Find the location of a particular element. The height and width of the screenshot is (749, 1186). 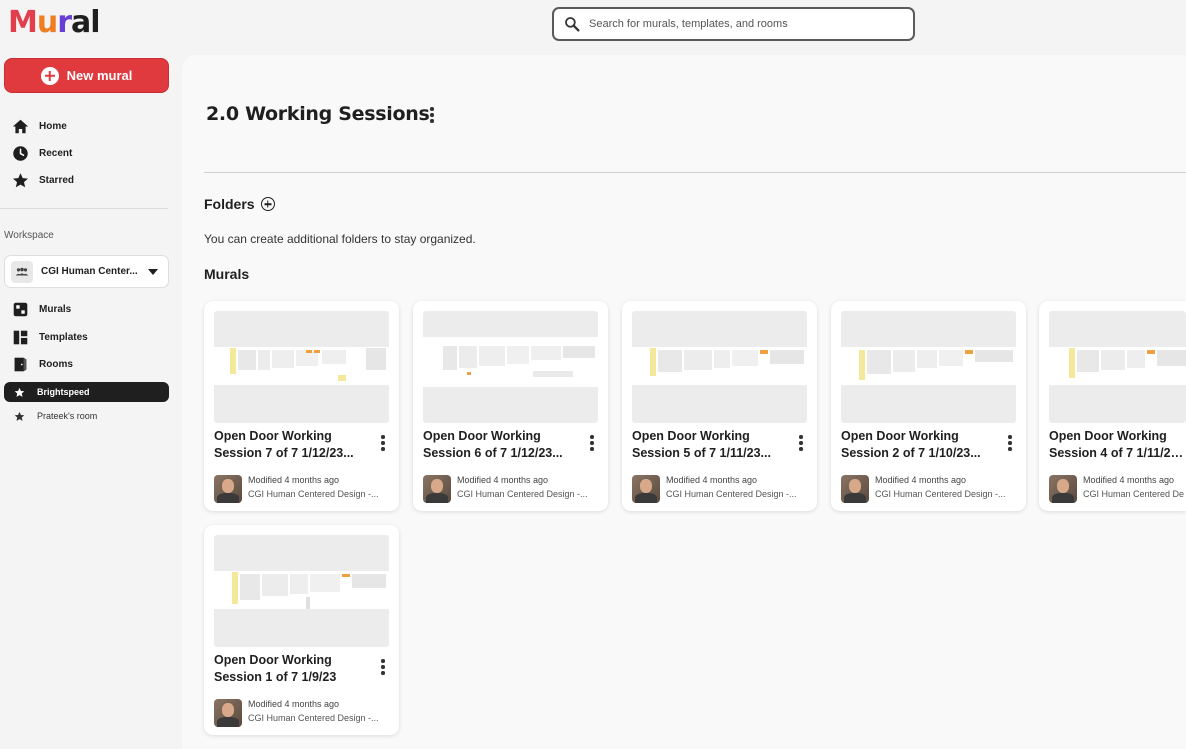

logo-letter: r is located at coordinates (64, 22).